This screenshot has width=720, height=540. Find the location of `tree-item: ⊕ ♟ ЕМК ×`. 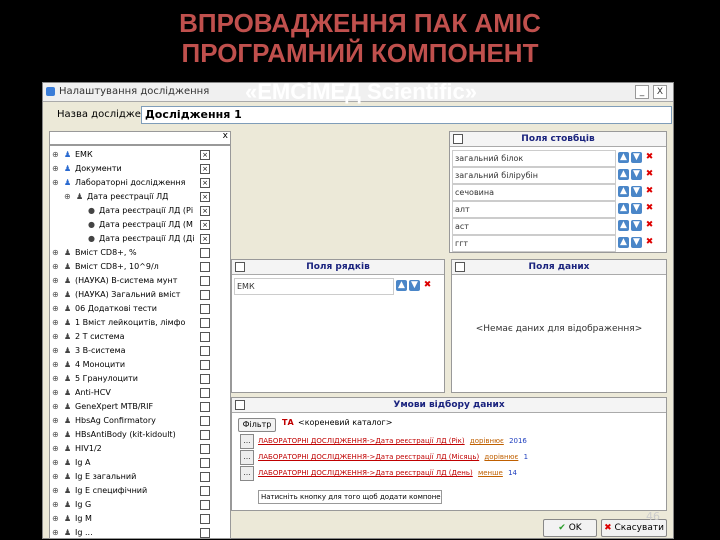

tree-item: ⊕ ♟ ЕМК × is located at coordinates (140, 154).